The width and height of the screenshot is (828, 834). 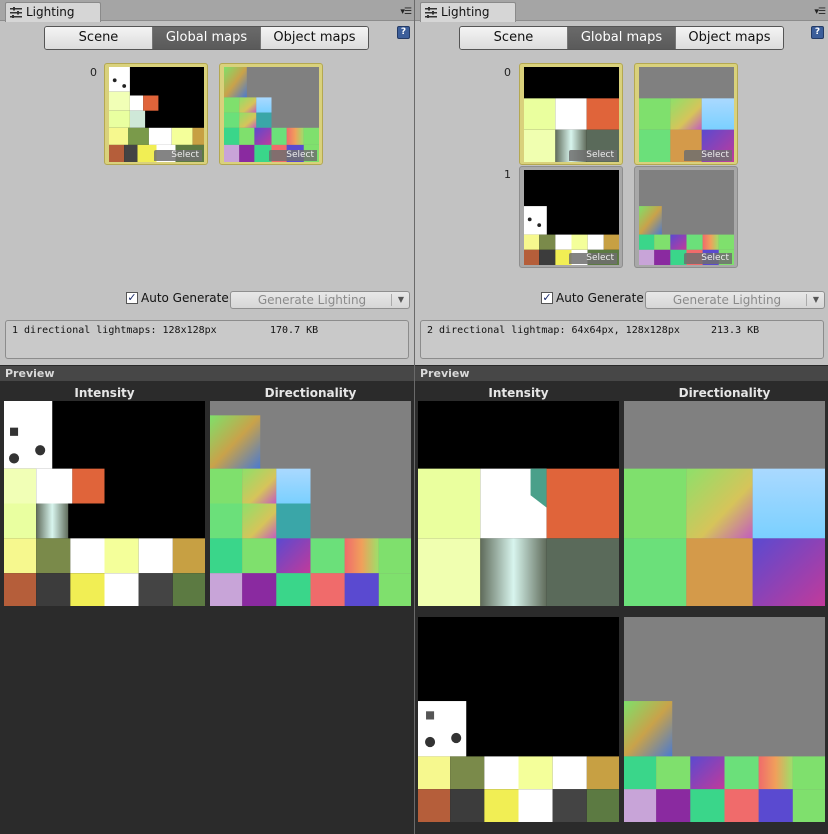 I want to click on lightmap-size-text: 213.3 KB, so click(x=735, y=330).